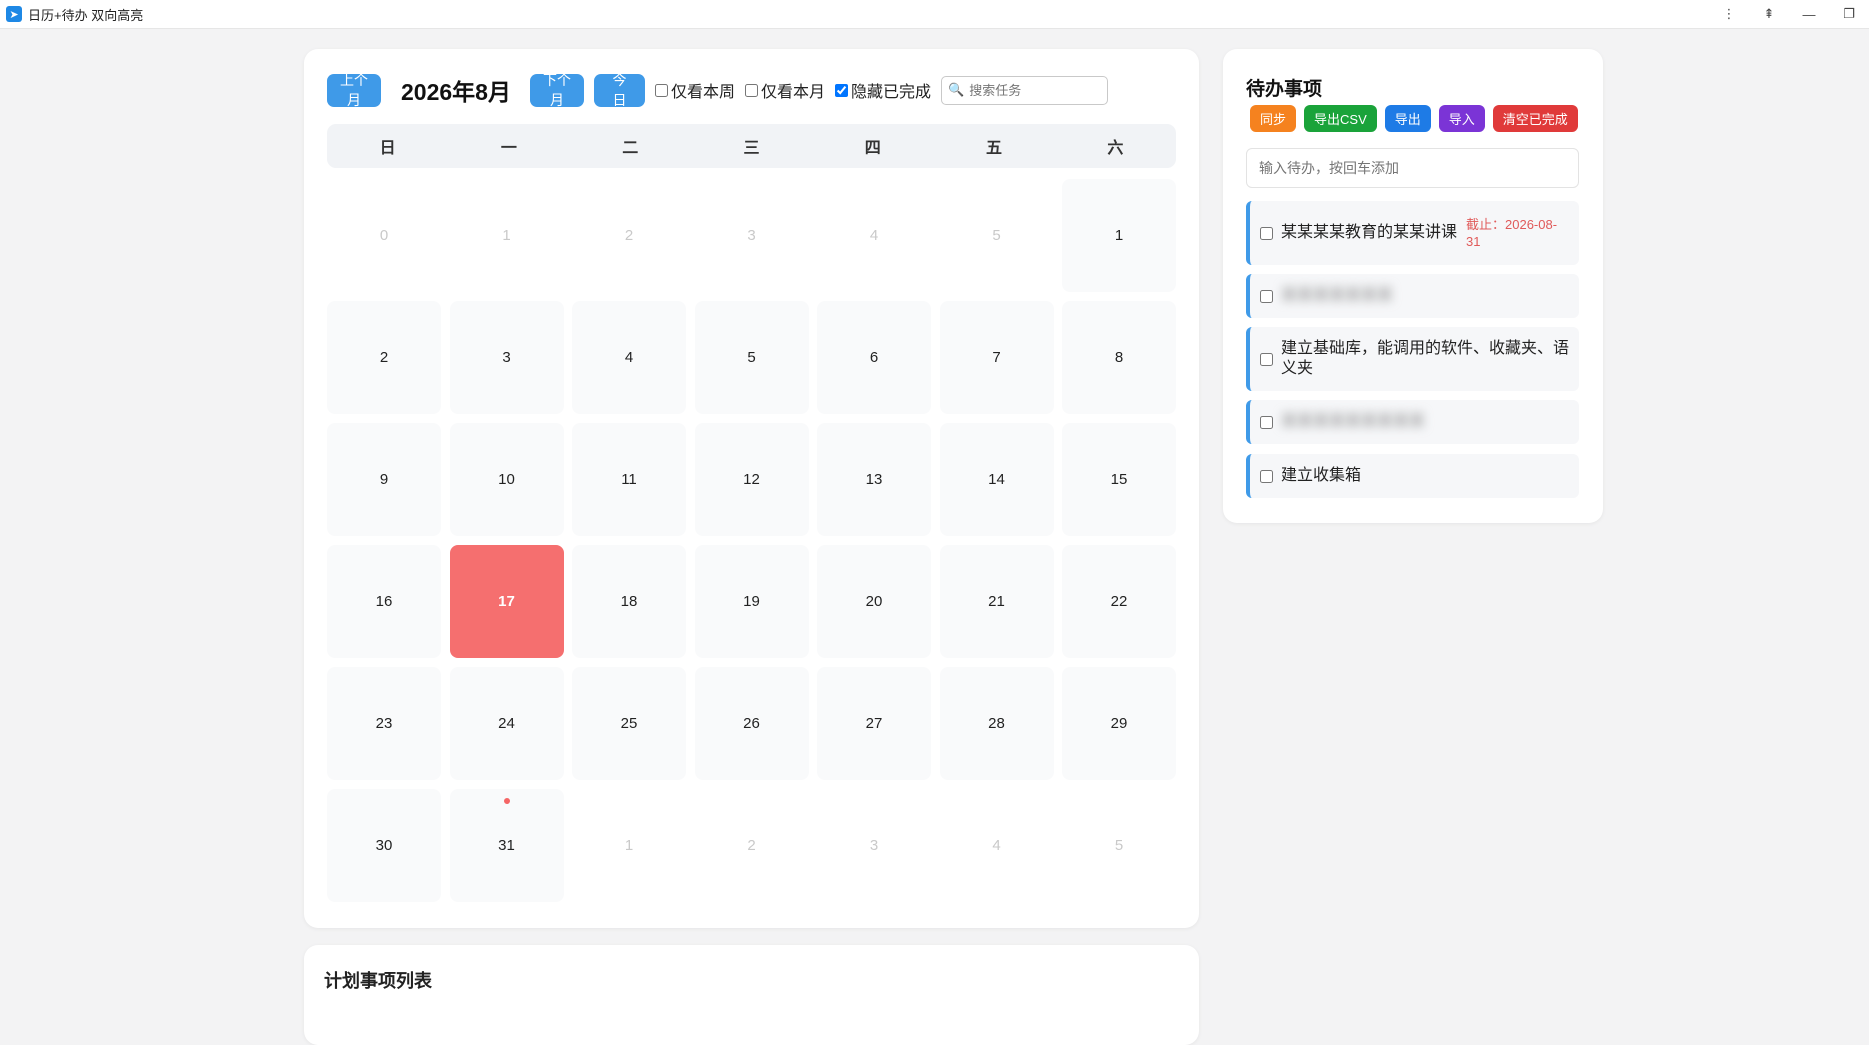  I want to click on sync-button: 同步, so click(1273, 118).